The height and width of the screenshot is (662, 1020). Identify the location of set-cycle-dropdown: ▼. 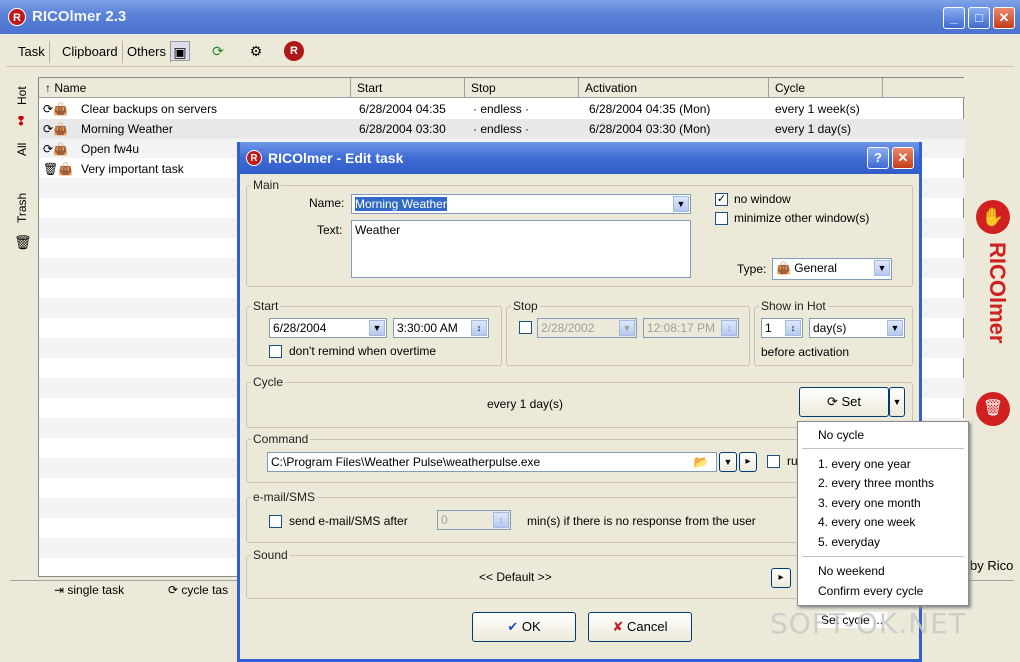
(897, 402).